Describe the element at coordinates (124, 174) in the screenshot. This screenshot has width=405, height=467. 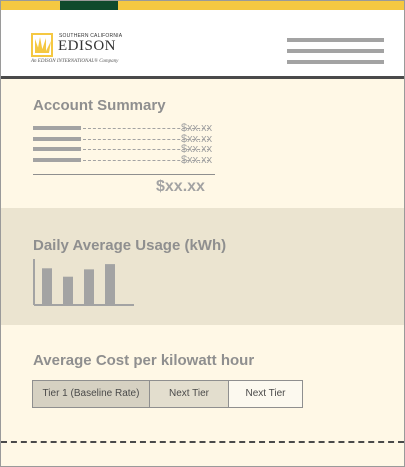
I see `summary-divider` at that location.